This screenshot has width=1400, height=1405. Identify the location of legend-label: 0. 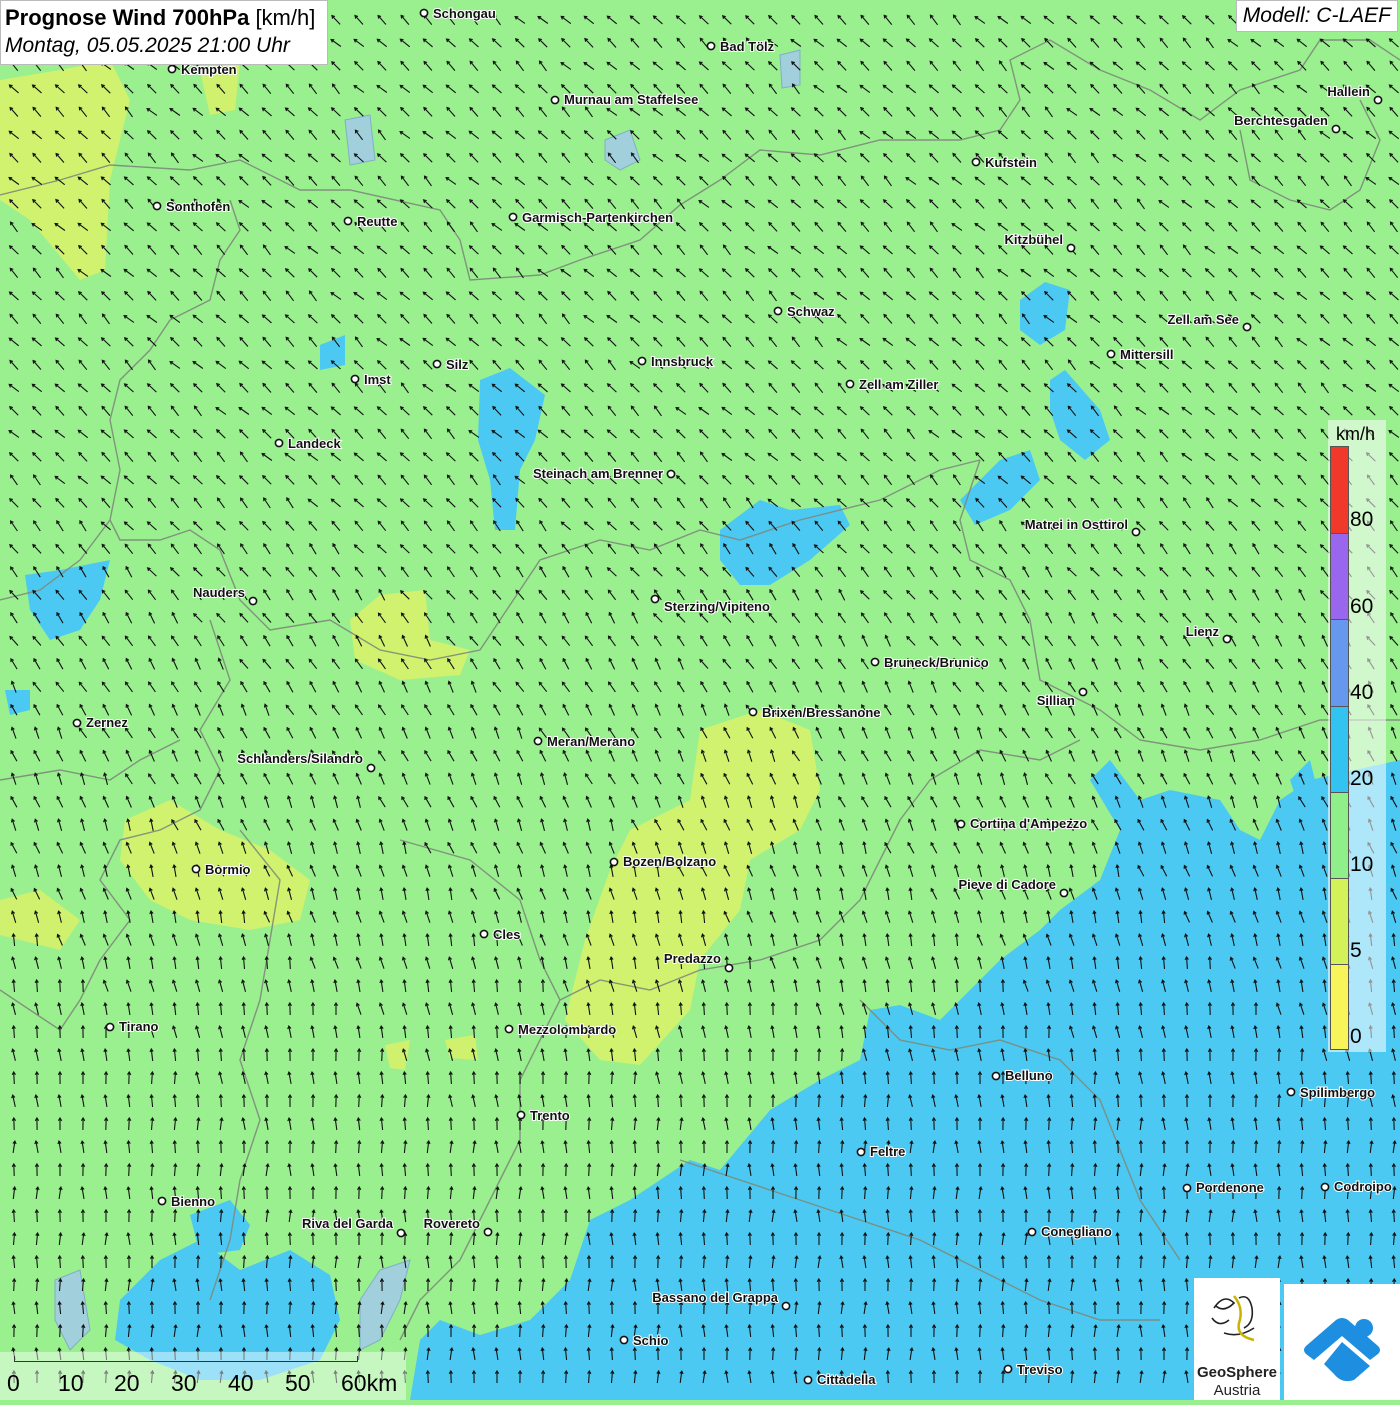
(1356, 1036).